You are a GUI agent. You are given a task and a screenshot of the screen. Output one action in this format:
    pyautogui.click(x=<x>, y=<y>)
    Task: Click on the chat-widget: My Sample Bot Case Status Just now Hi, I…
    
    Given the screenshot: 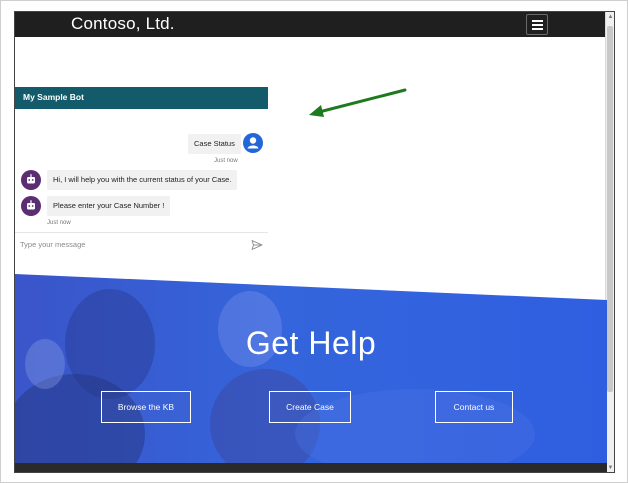 What is the action you would take?
    pyautogui.click(x=141, y=172)
    